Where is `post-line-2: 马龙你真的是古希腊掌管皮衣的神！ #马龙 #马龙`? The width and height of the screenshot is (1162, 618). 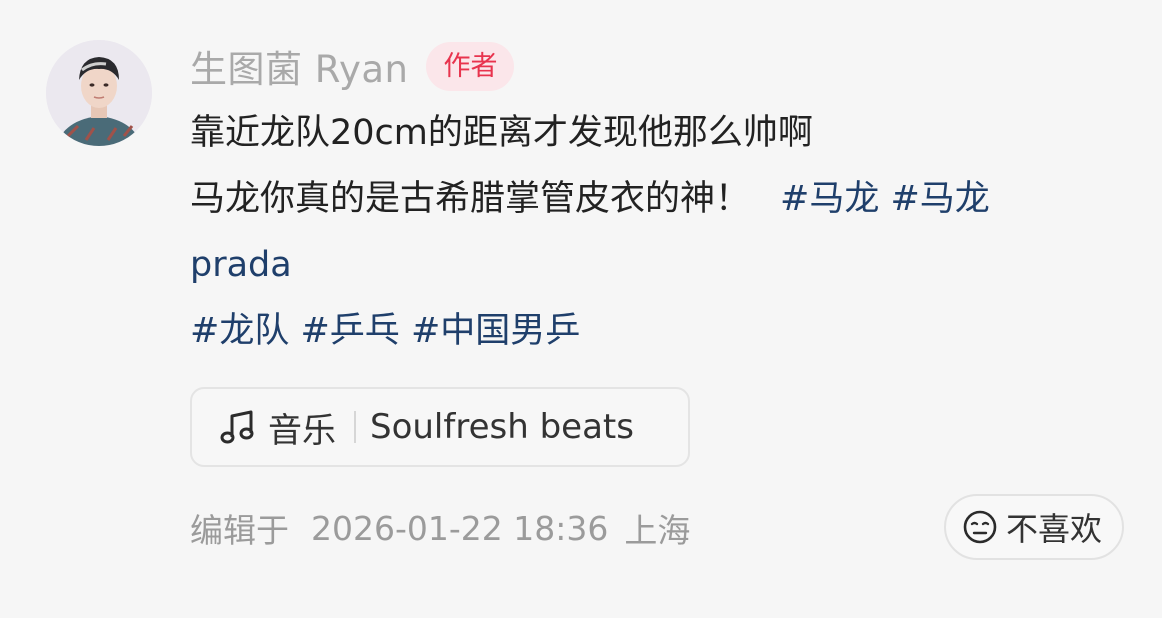 post-line-2: 马龙你真的是古希腊掌管皮衣的神！ #马龙 #马龙 is located at coordinates (660, 199).